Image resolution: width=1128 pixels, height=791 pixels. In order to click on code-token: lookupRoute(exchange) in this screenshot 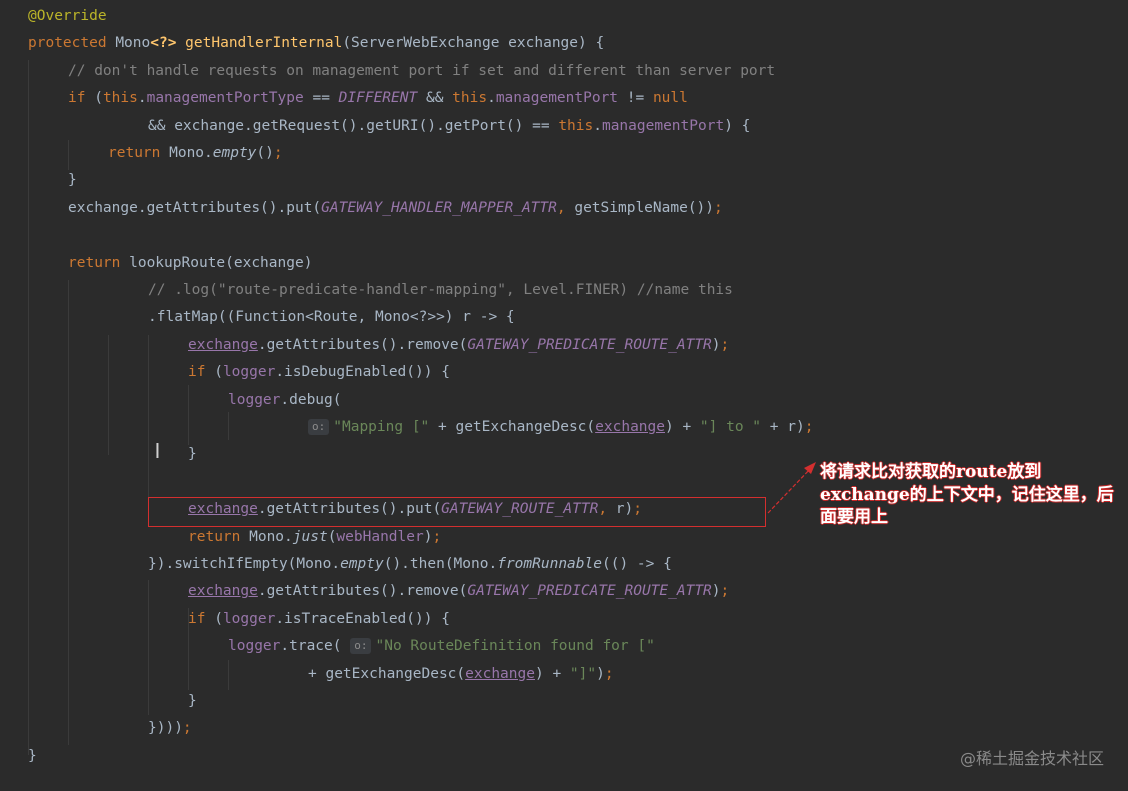, I will do `click(221, 262)`.